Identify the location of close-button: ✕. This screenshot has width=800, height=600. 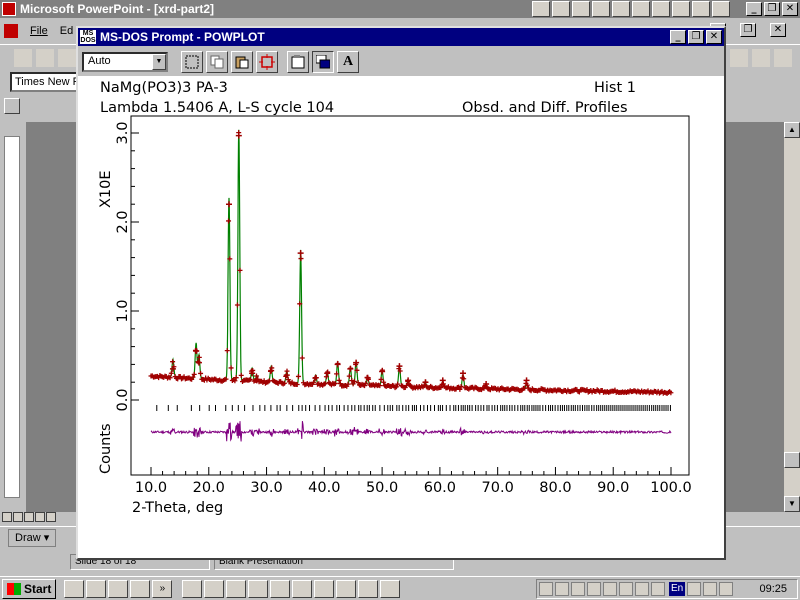
(790, 9).